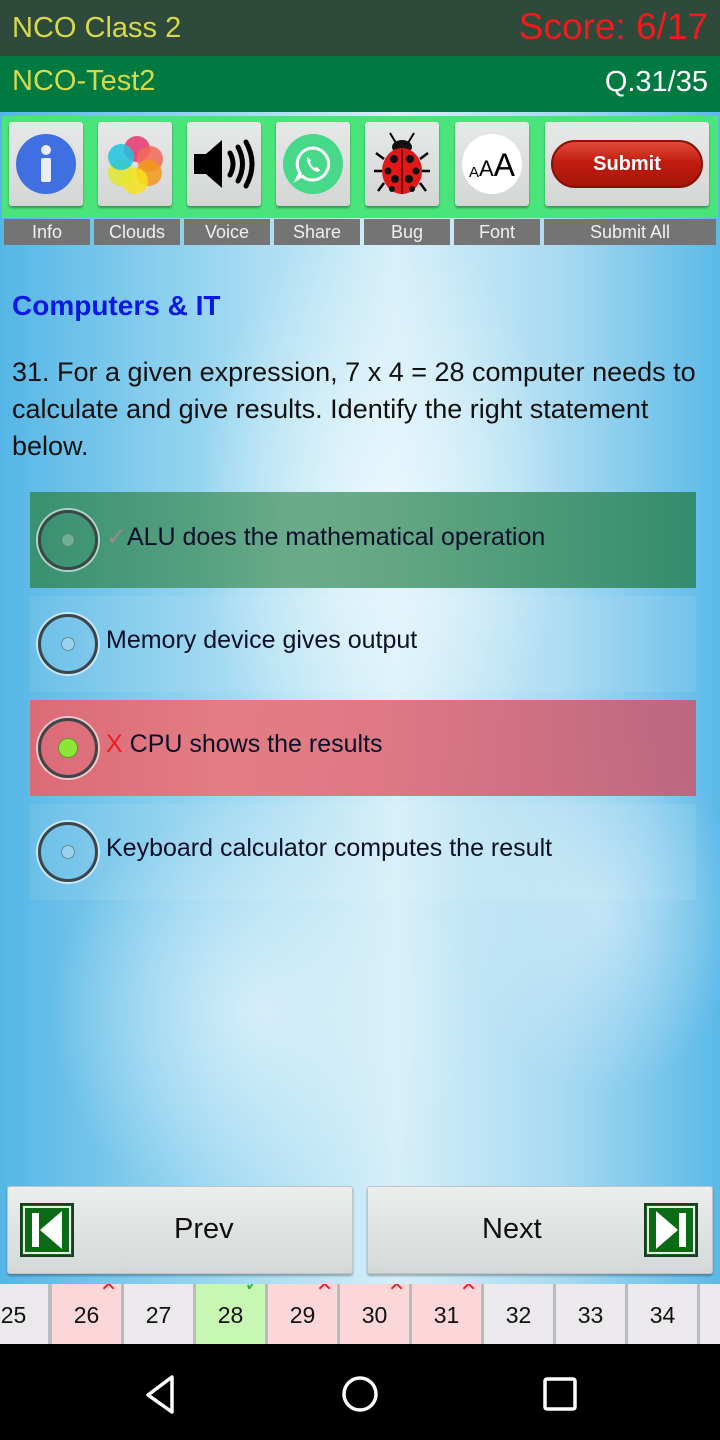 This screenshot has height=1440, width=720. Describe the element at coordinates (97, 28) in the screenshot. I see `app-title: NCO Class 2` at that location.